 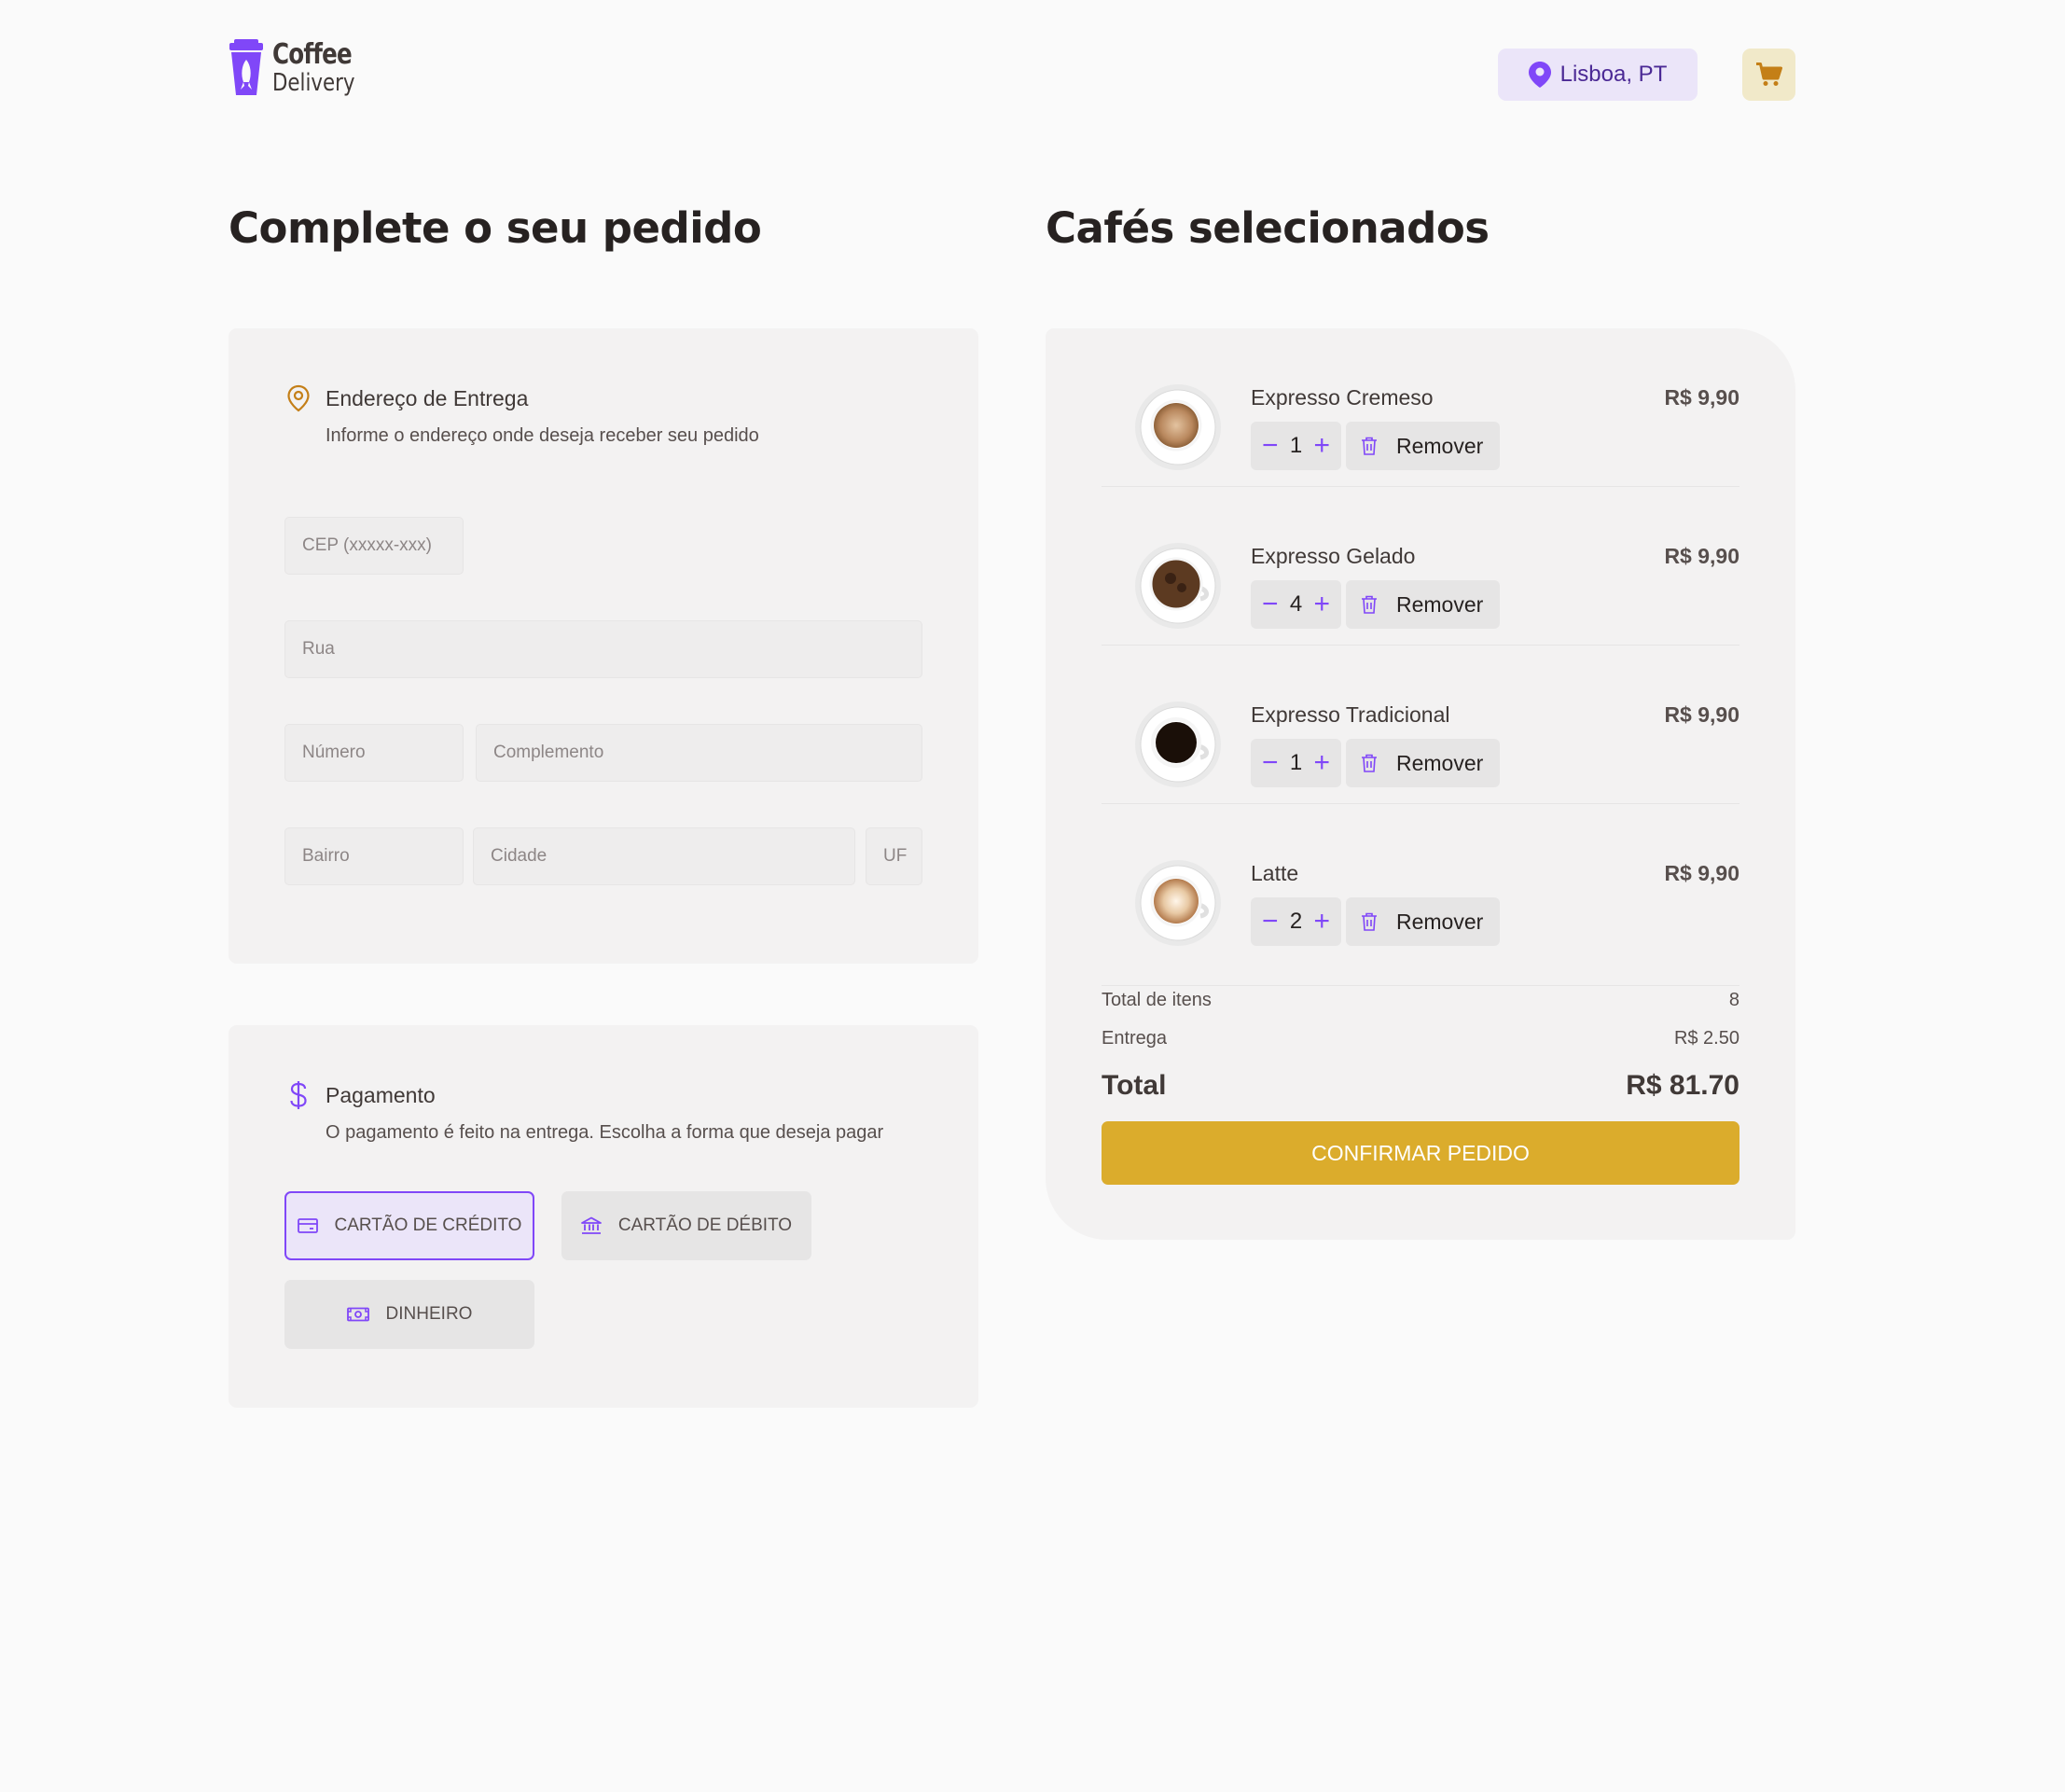 I want to click on item-name: Expresso Cremeso, so click(x=1342, y=397).